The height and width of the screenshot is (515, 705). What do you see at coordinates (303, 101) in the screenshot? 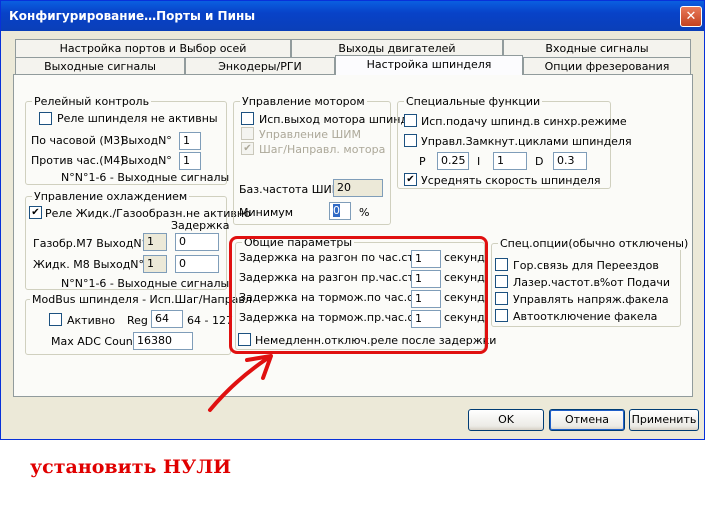
I see `motor-legend: Управление мотором` at bounding box center [303, 101].